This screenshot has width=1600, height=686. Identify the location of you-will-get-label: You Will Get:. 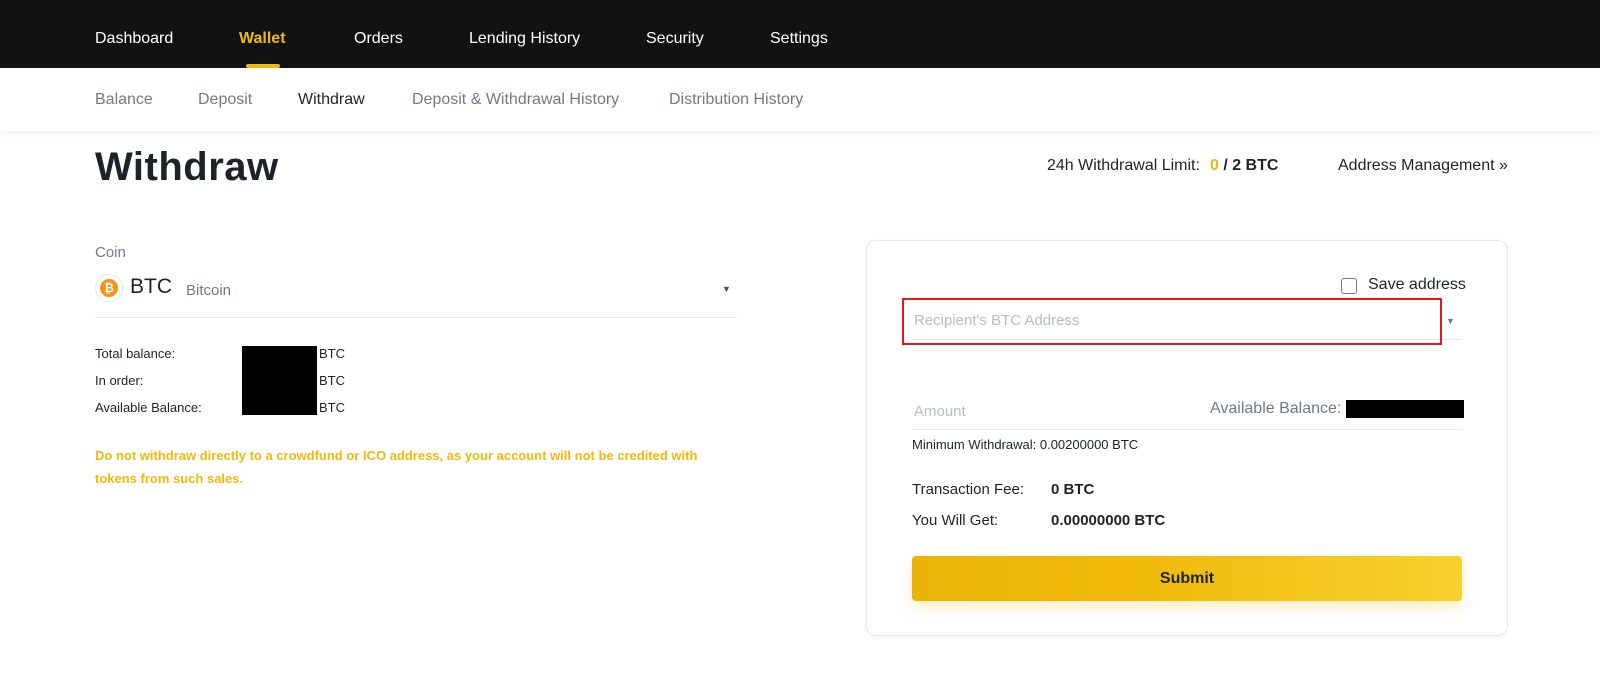
(955, 520).